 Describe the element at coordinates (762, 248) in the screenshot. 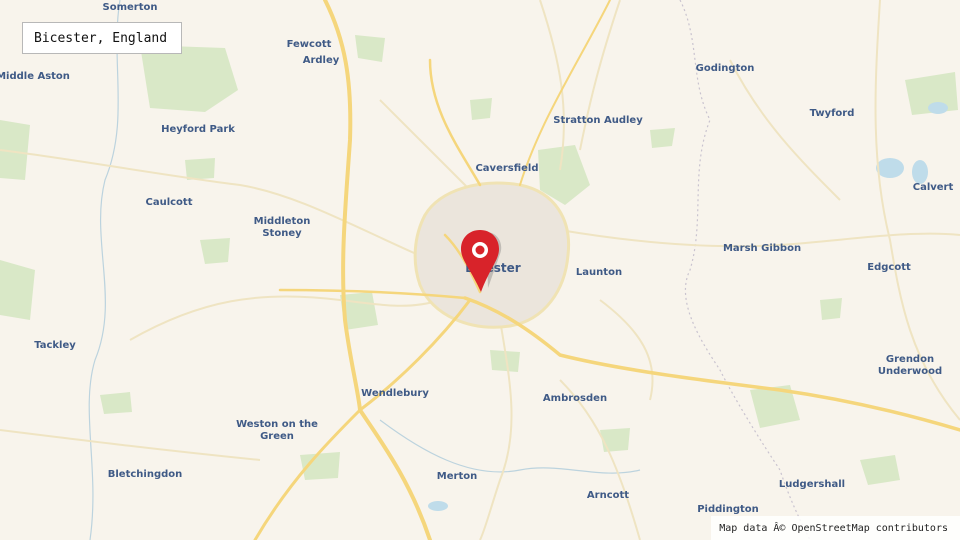

I see `place-label-marsh-gibbon: Marsh Gibbon` at that location.